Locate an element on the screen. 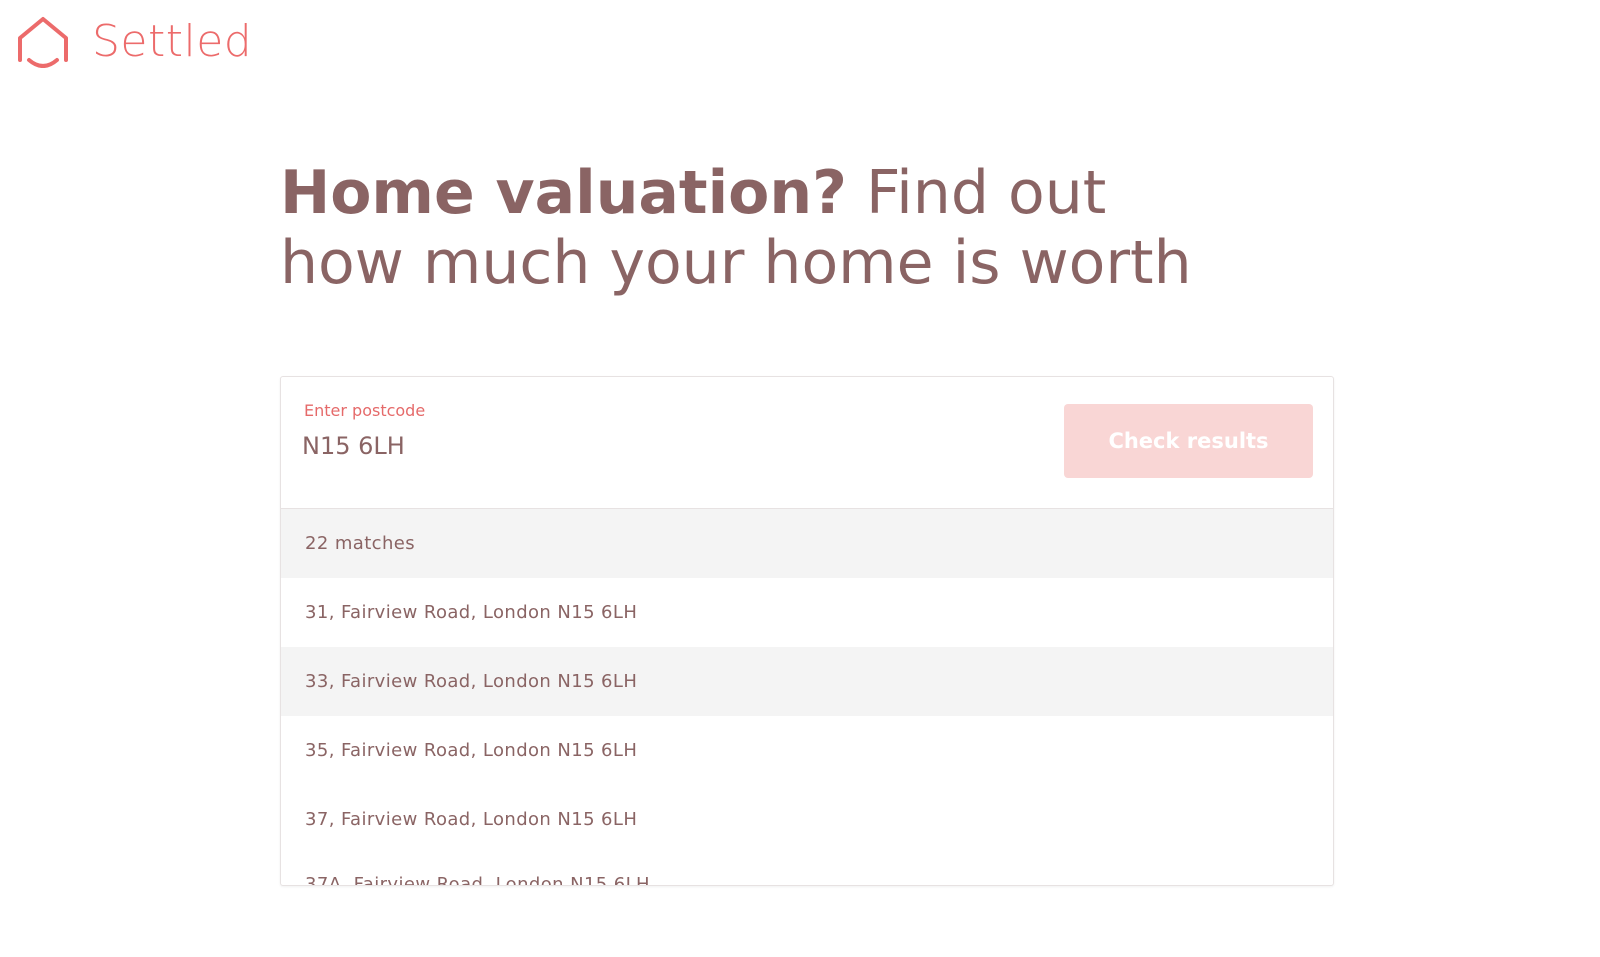 The image size is (1600, 957). address-option: 33, Fairview Road, London N15 6LH is located at coordinates (807, 681).